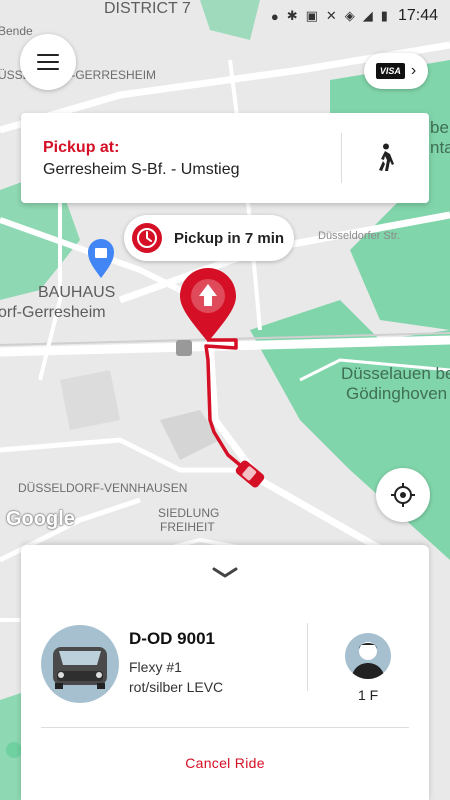 The width and height of the screenshot is (450, 800). What do you see at coordinates (274, 16) in the screenshot?
I see `location-icon: ●` at bounding box center [274, 16].